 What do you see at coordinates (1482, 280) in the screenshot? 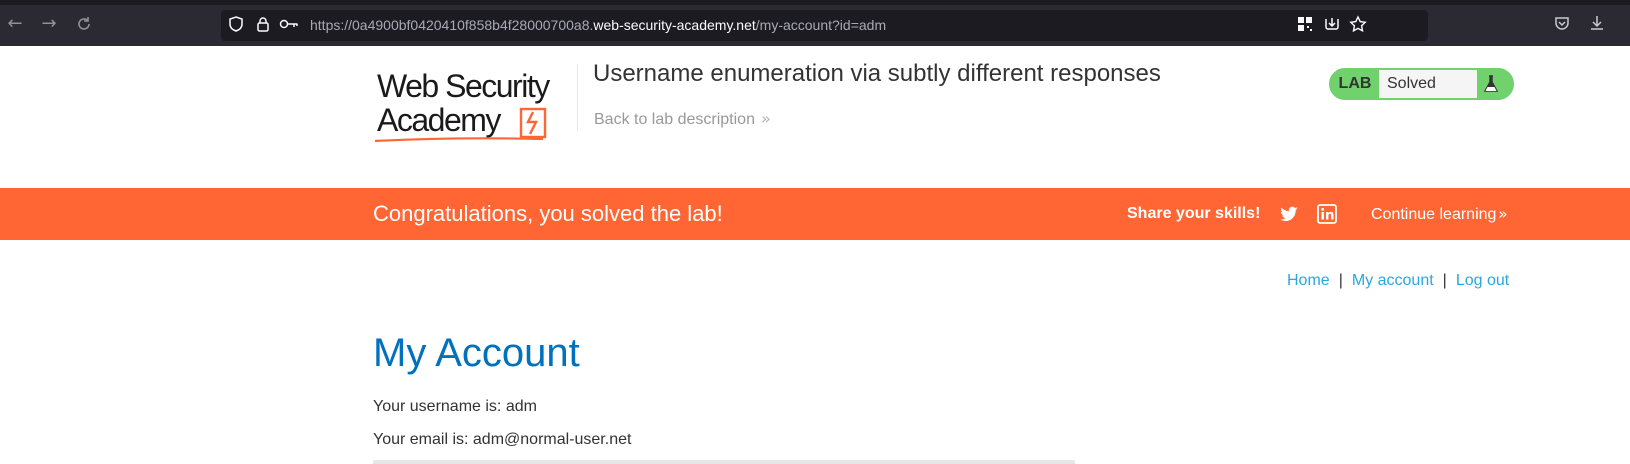
I see `log-out-link: Log out` at bounding box center [1482, 280].